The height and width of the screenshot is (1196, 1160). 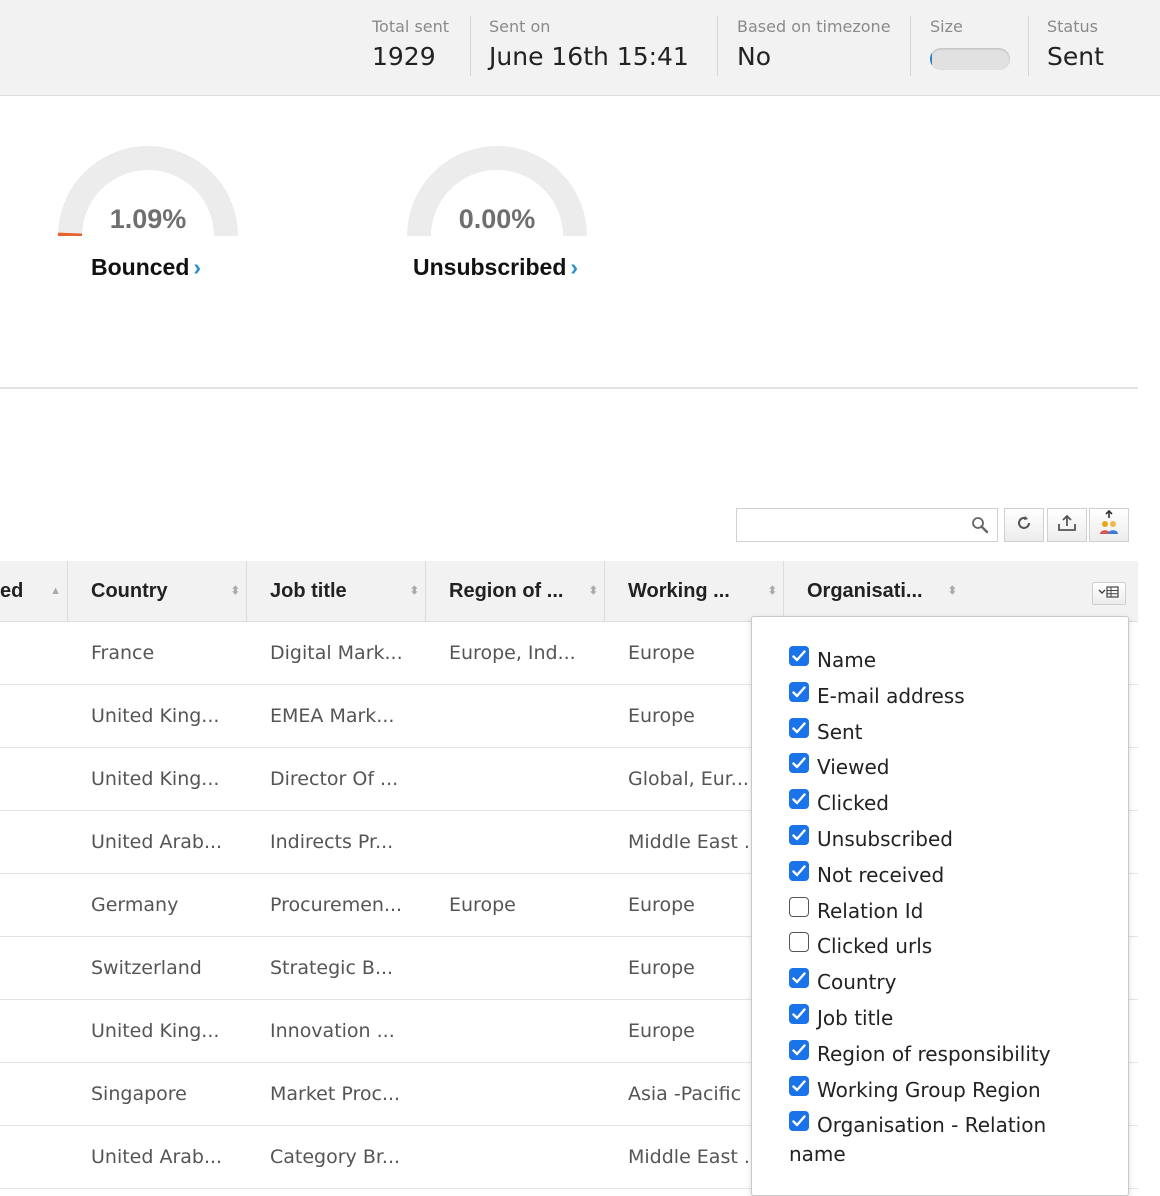 What do you see at coordinates (970, 47) in the screenshot?
I see `stat-size: Size` at bounding box center [970, 47].